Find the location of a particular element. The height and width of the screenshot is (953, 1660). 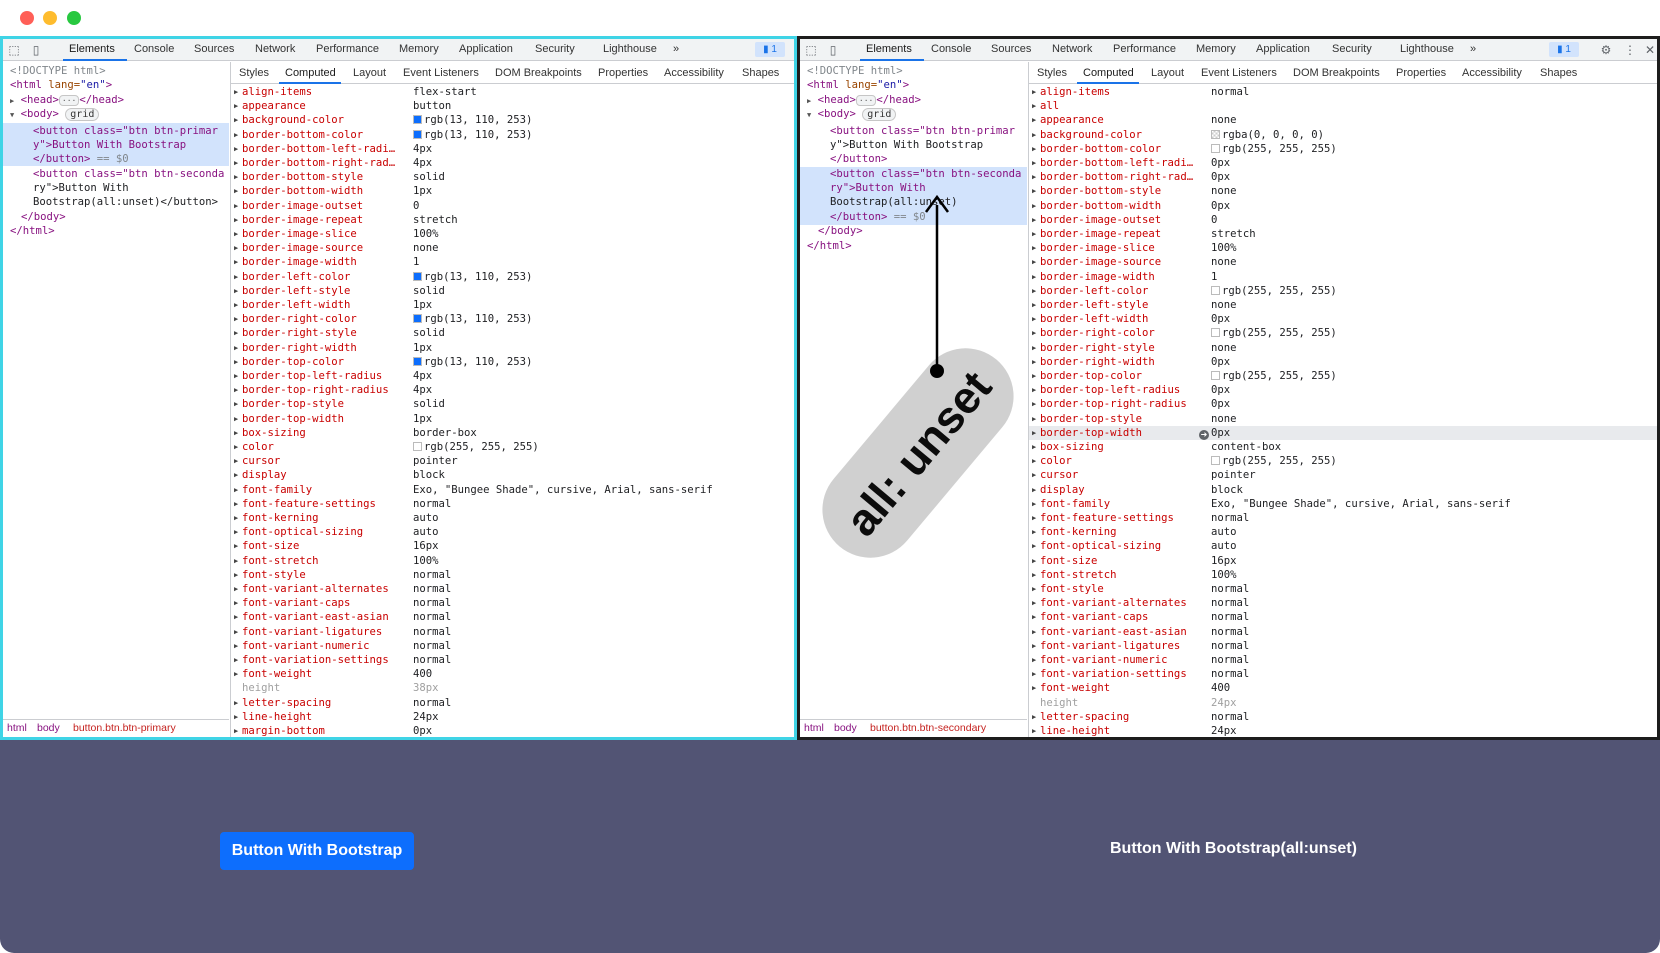

computed-property-row: ▶ border-bottom-style none is located at coordinates (1343, 191).